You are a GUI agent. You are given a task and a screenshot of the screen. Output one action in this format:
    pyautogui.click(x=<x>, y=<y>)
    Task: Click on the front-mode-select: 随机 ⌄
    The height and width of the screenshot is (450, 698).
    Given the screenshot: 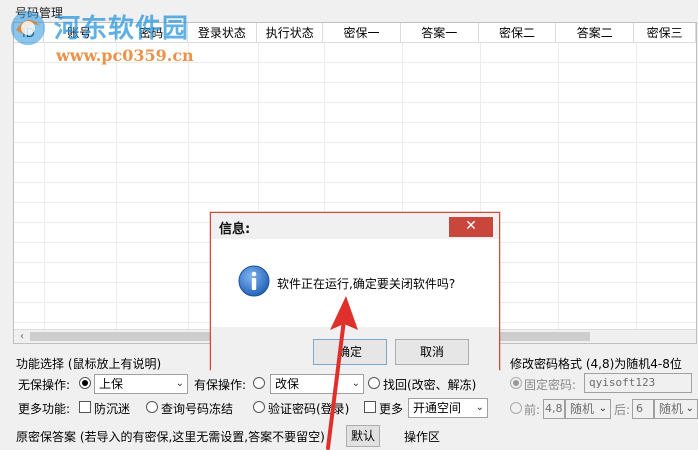 What is the action you would take?
    pyautogui.click(x=588, y=409)
    